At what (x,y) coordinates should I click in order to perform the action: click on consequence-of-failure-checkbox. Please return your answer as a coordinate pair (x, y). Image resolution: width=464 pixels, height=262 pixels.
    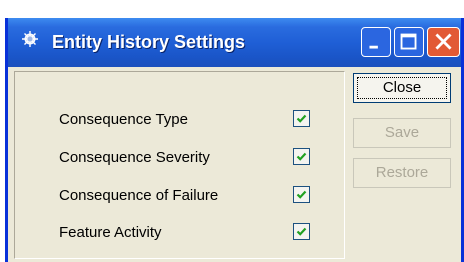
    Looking at the image, I should click on (301, 194).